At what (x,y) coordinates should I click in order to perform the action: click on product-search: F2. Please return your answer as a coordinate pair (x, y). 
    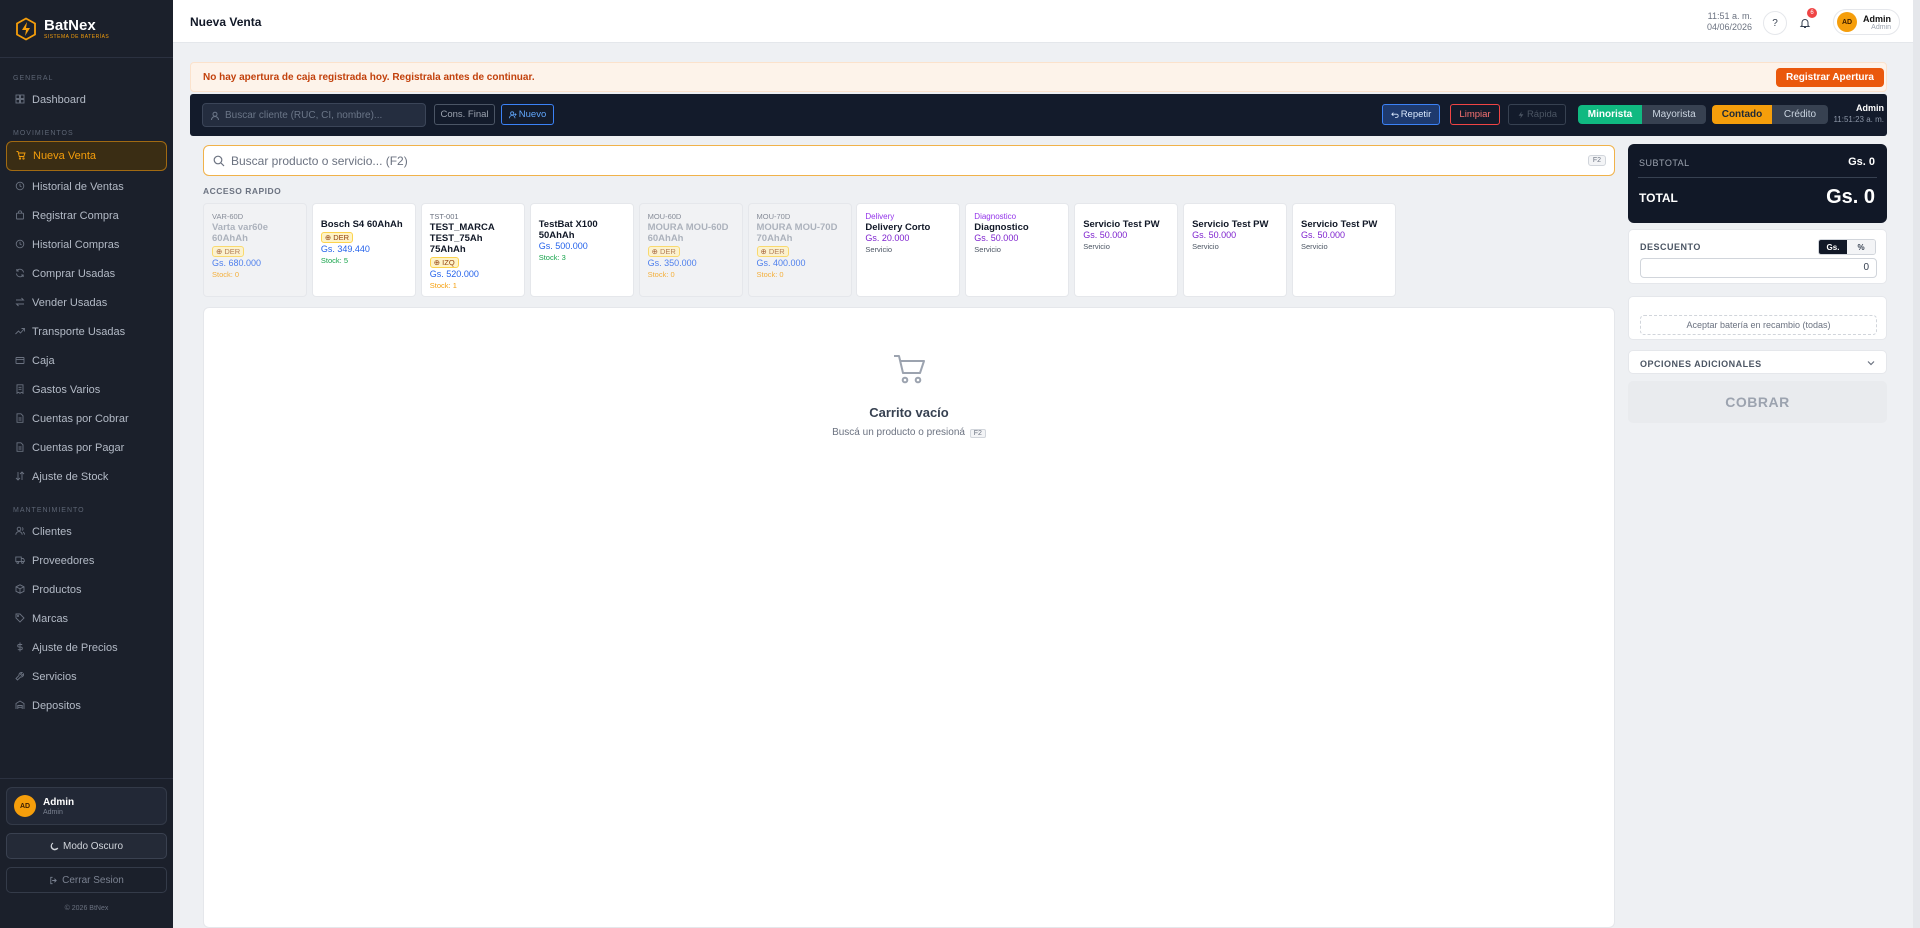
    Looking at the image, I should click on (909, 160).